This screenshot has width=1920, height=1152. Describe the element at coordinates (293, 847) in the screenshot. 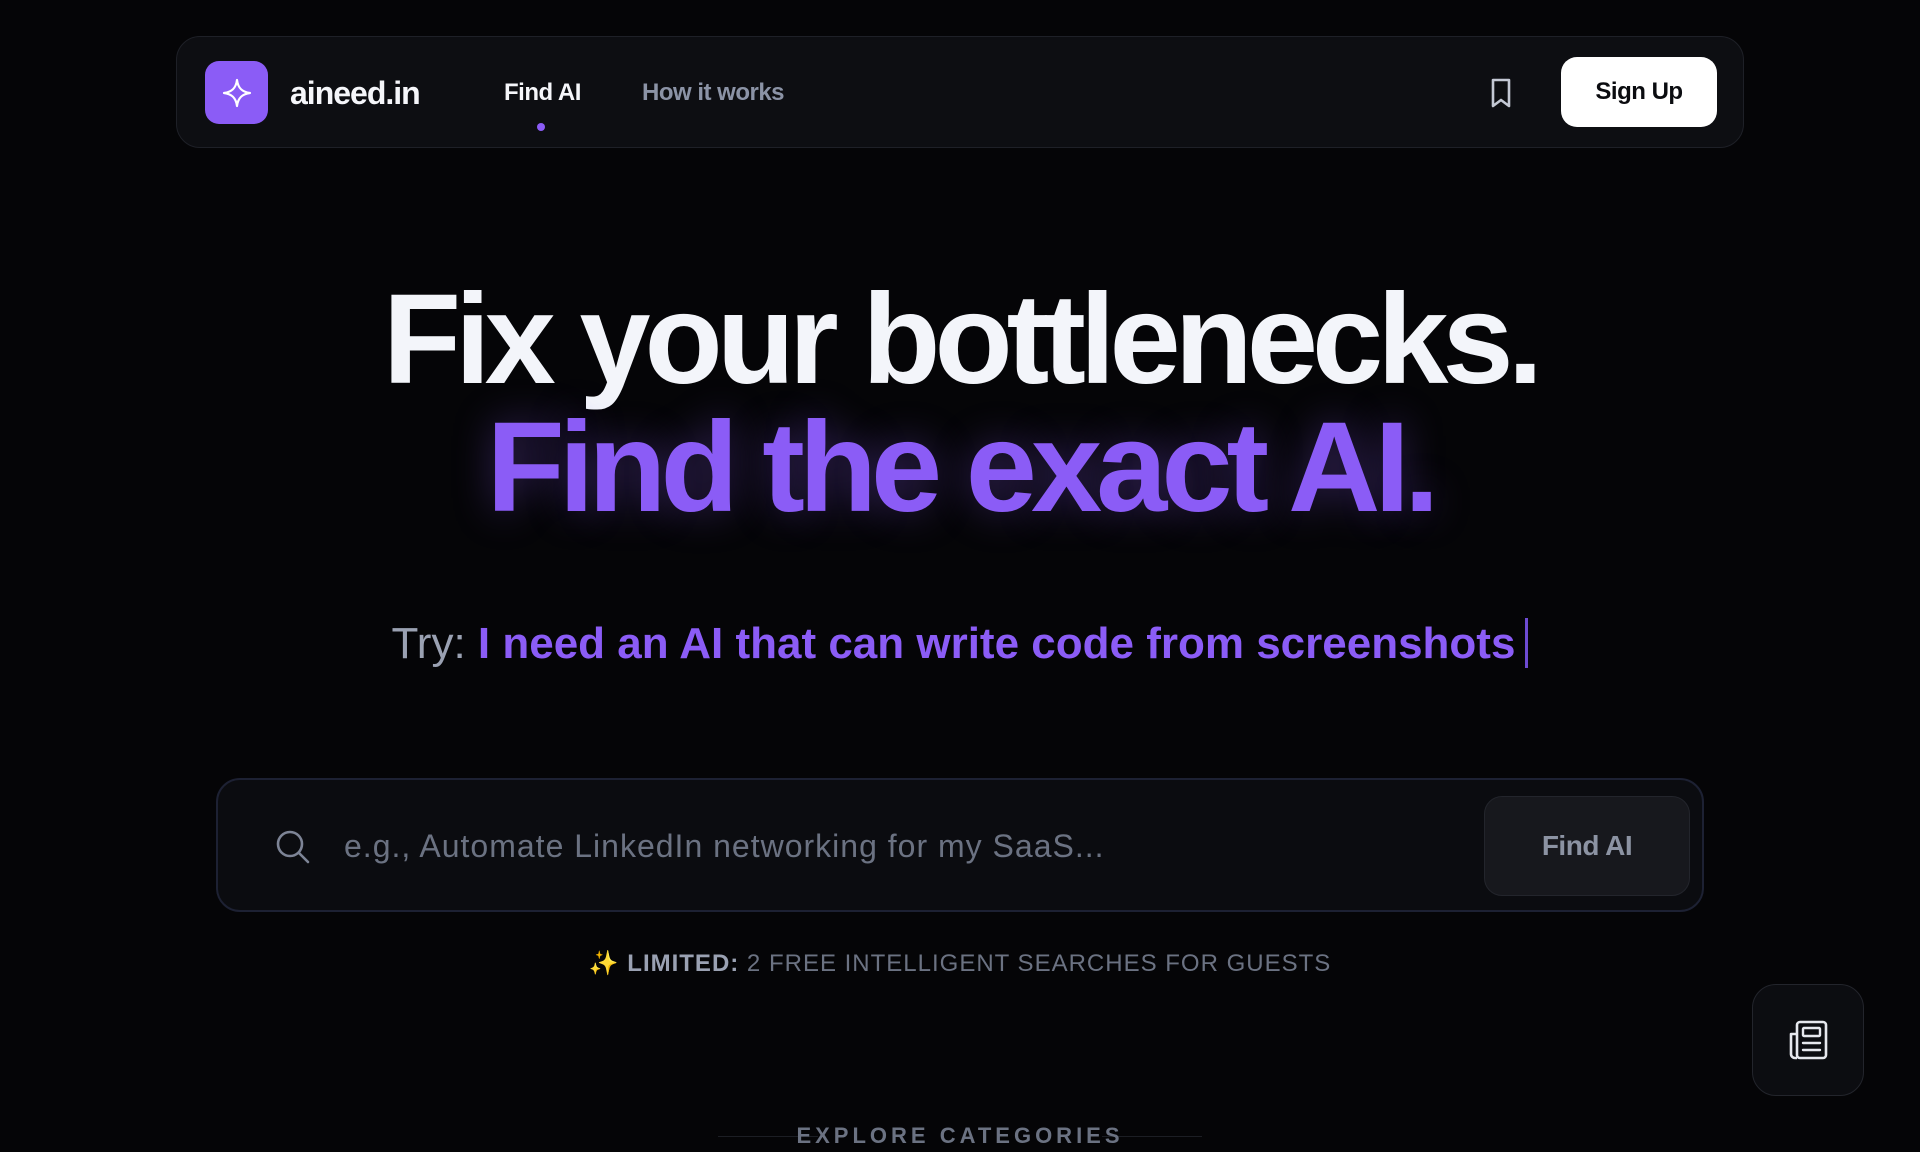

I see `search-icon` at that location.